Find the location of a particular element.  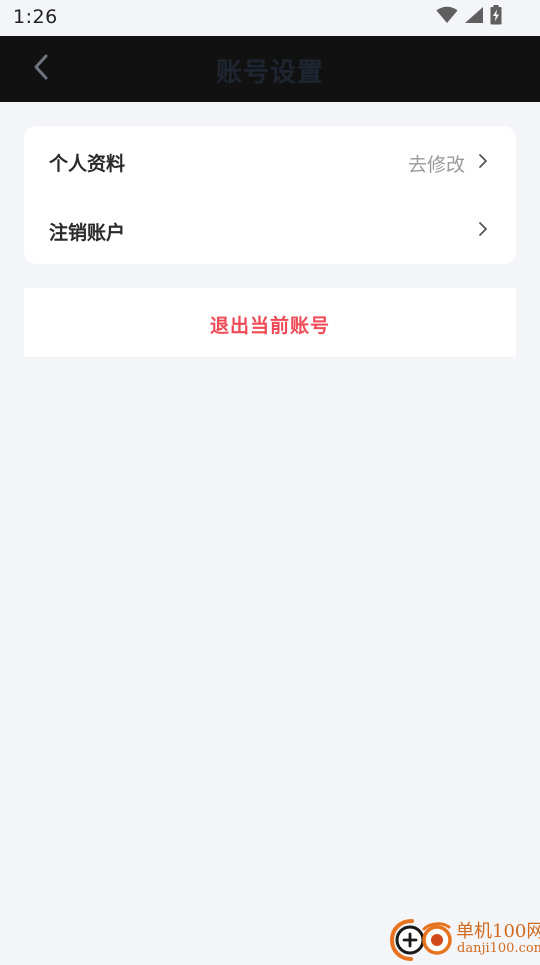

watermark-logo-icon is located at coordinates (422, 939).